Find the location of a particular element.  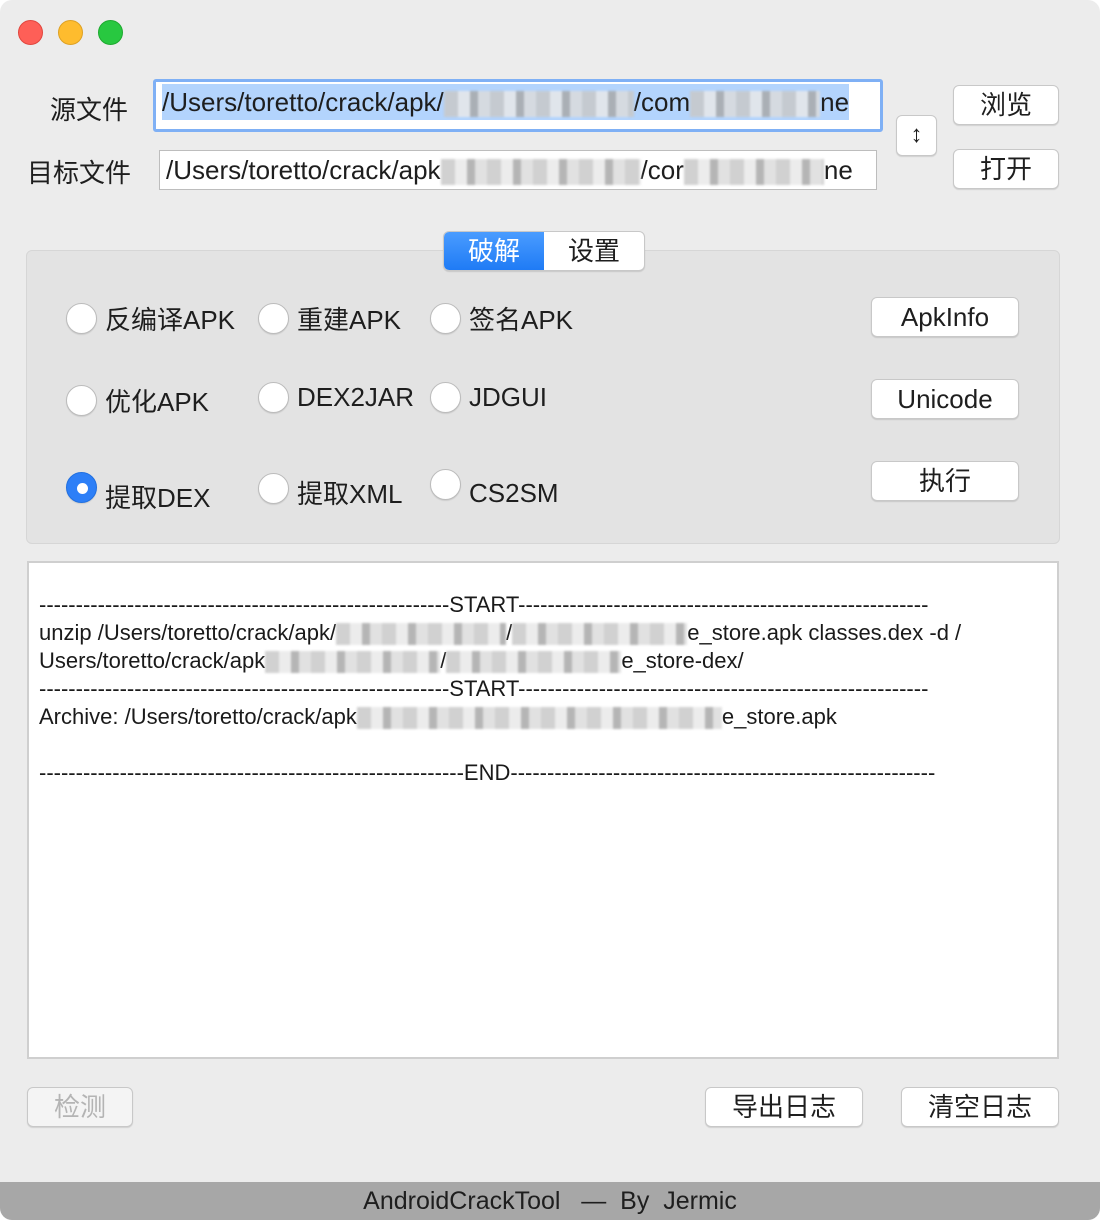

radio-label: JDGUI is located at coordinates (508, 397).